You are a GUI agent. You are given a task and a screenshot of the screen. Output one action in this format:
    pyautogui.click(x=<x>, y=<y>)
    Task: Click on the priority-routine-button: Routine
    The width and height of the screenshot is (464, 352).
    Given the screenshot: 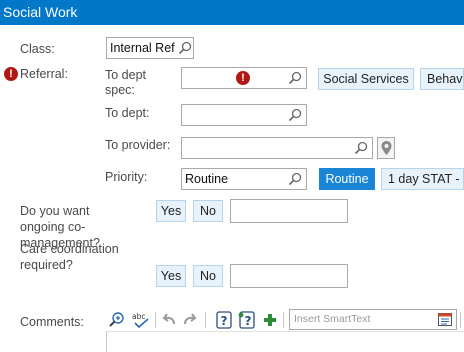 What is the action you would take?
    pyautogui.click(x=347, y=179)
    